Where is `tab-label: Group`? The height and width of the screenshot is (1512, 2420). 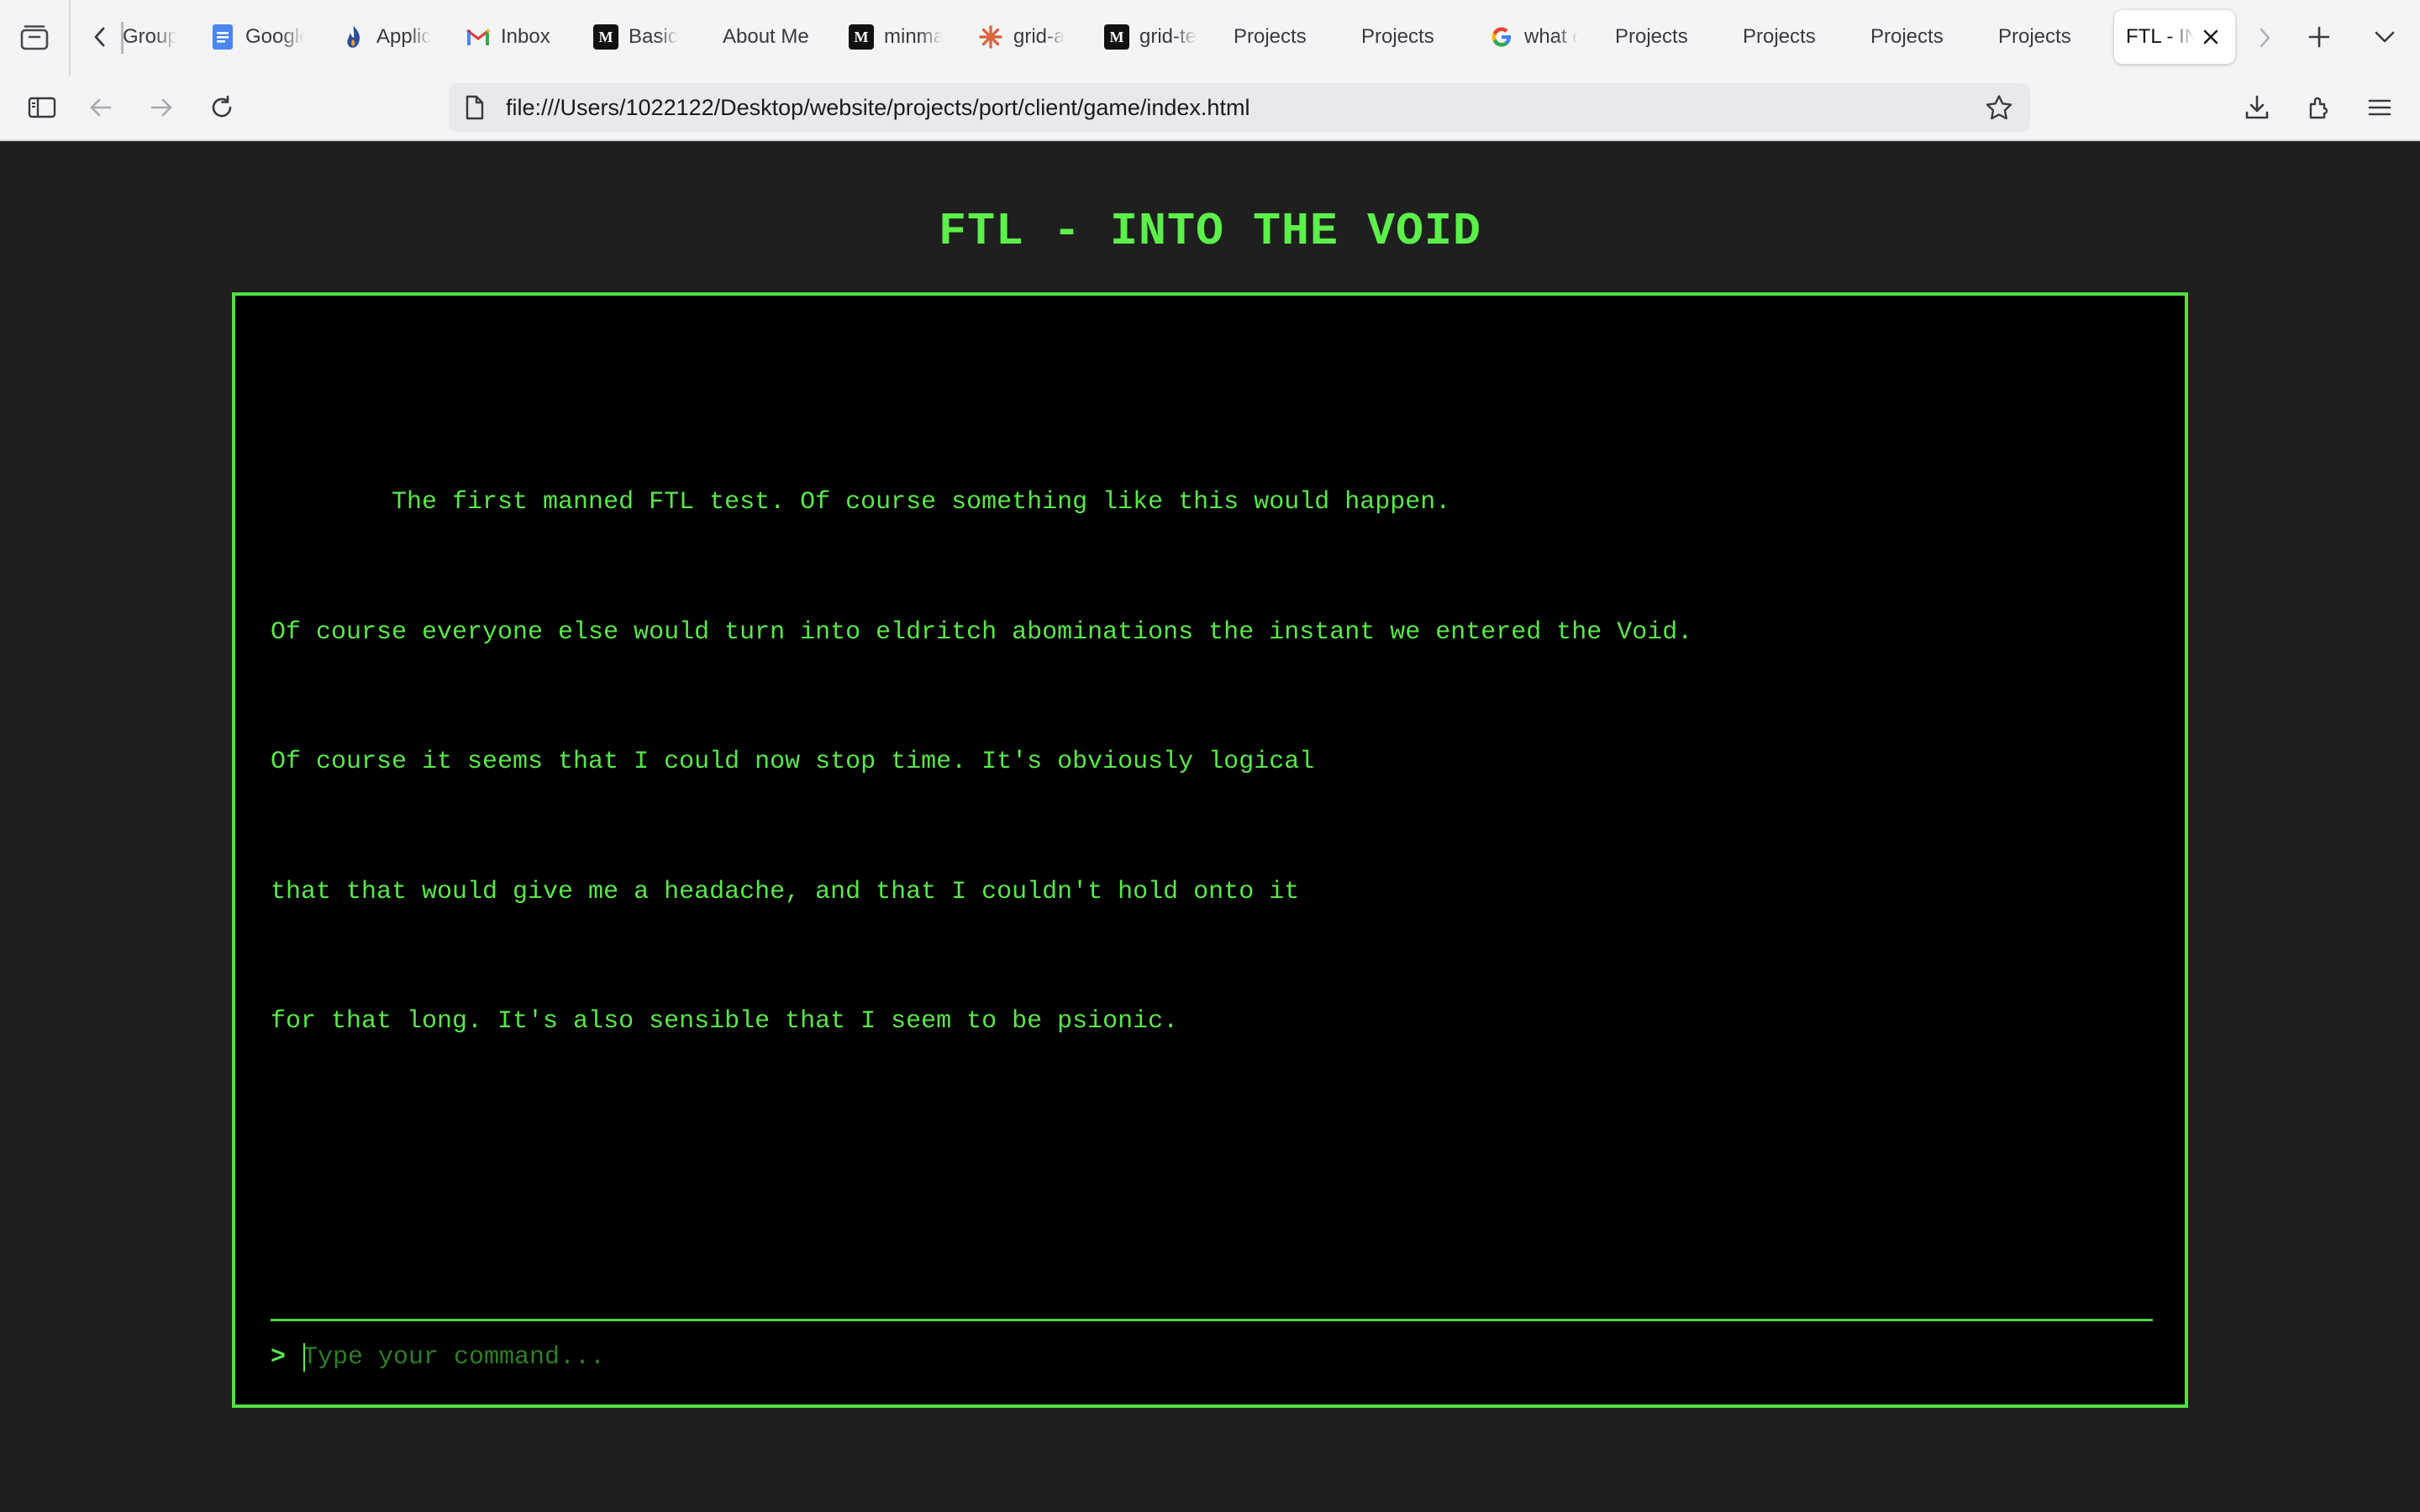 tab-label: Group is located at coordinates (149, 36).